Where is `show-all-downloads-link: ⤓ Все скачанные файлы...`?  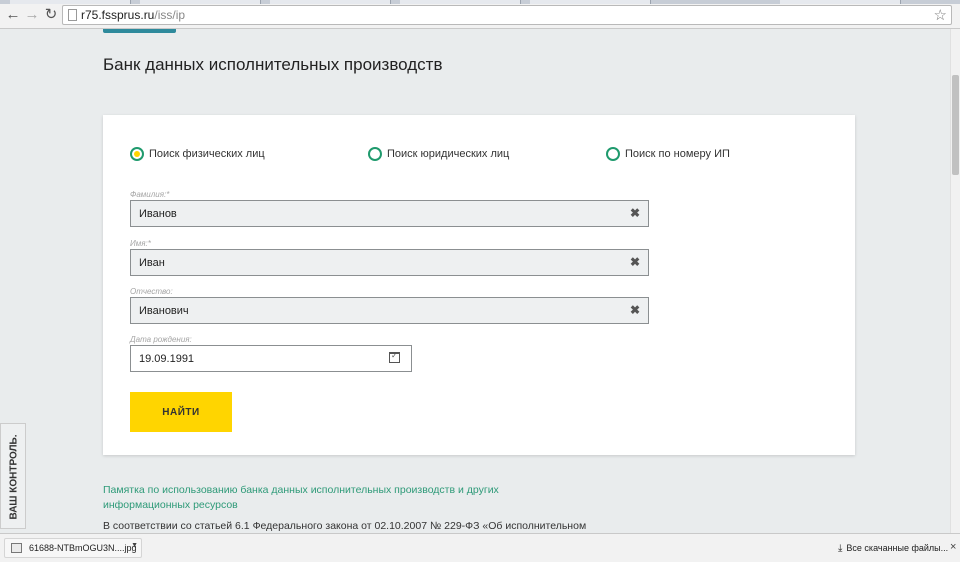 show-all-downloads-link: ⤓ Все скачанные файлы... is located at coordinates (893, 548).